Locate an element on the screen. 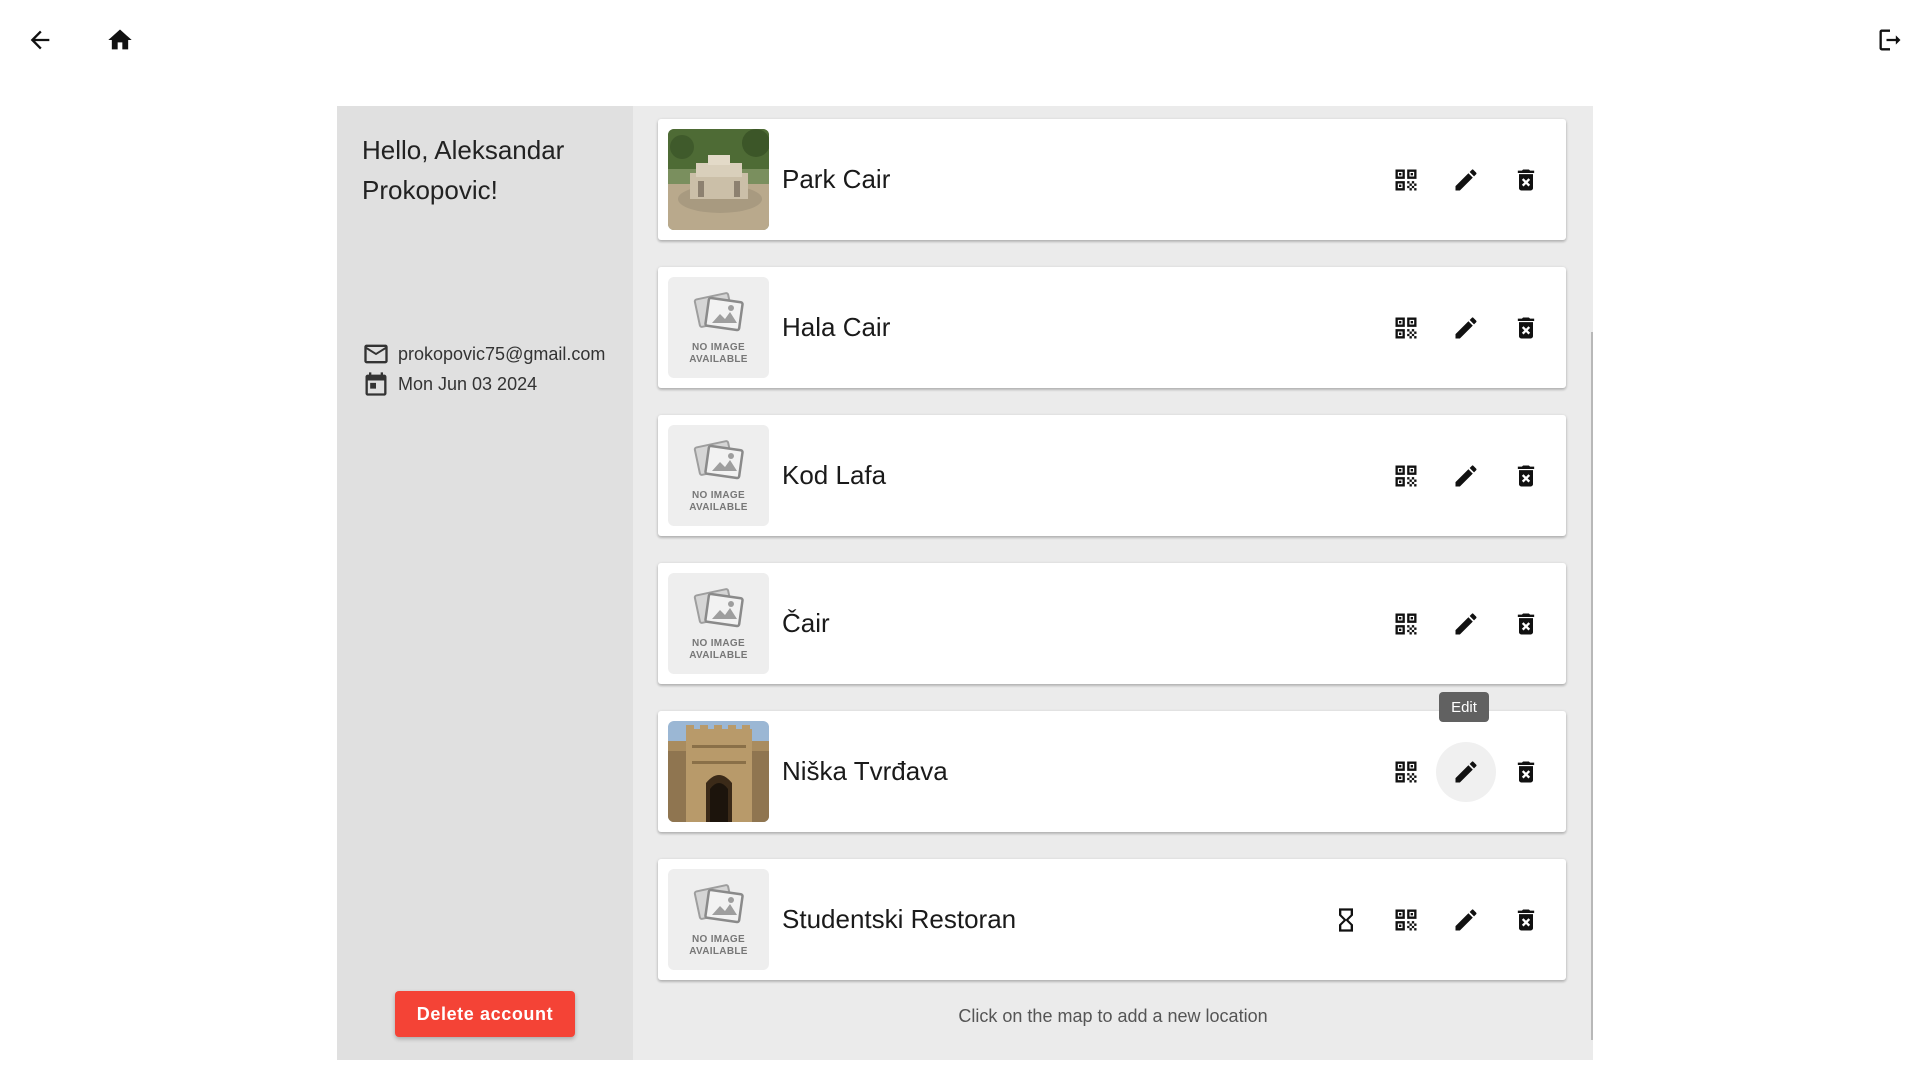  location-name: Čair is located at coordinates (806, 623).